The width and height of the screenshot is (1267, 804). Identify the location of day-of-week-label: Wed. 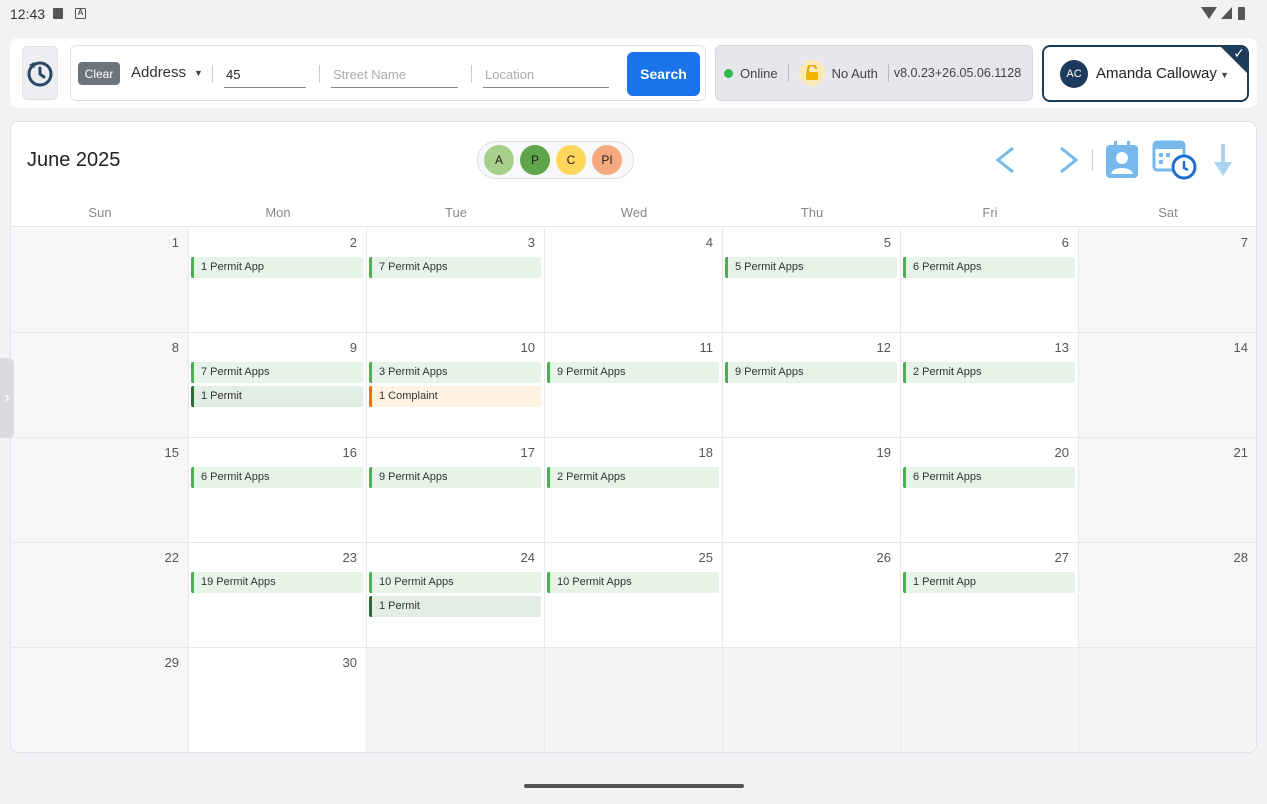
(634, 212).